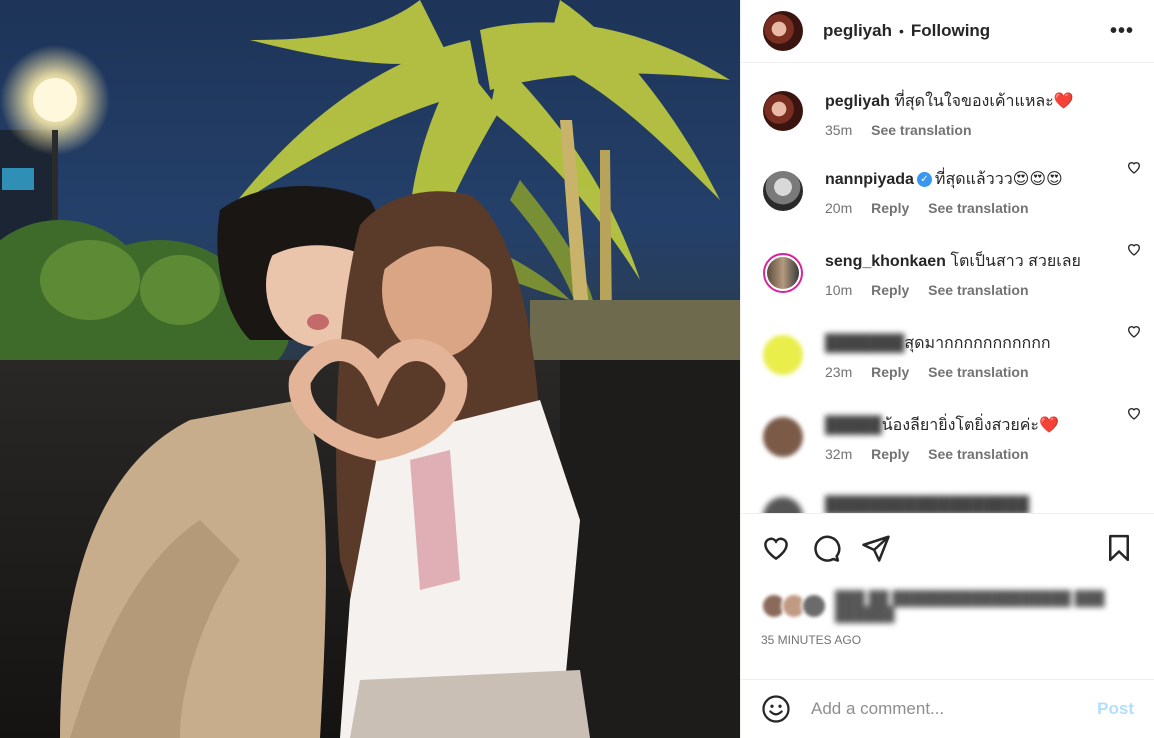 This screenshot has width=1154, height=738. Describe the element at coordinates (869, 179) in the screenshot. I see `commenter-username: nannpiyada` at that location.